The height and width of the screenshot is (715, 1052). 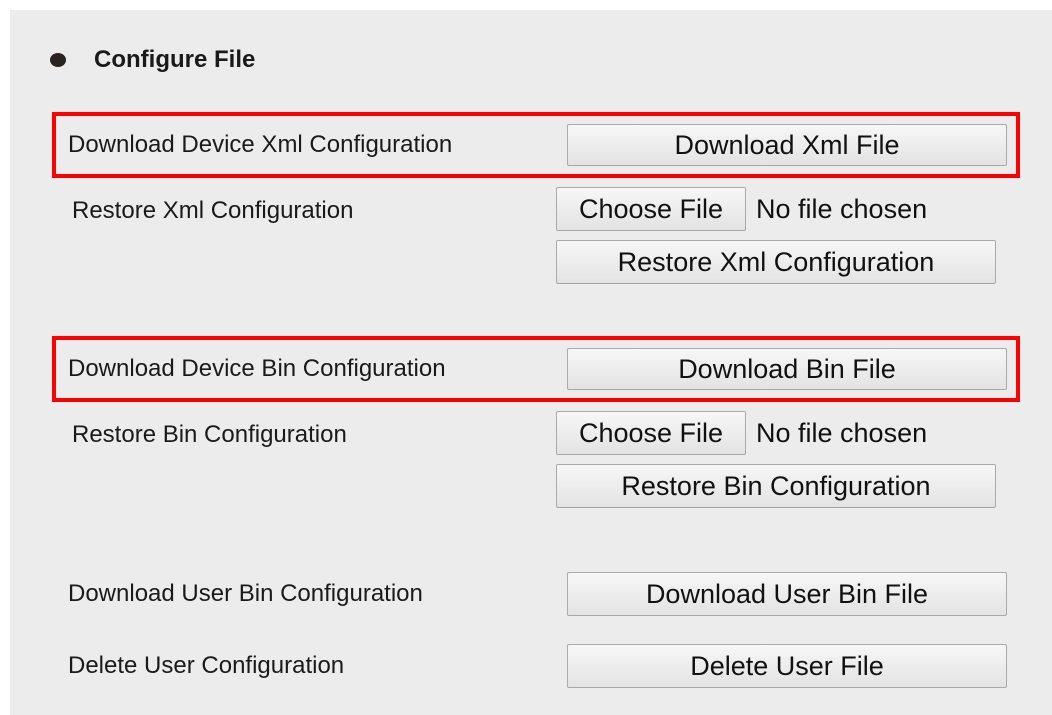 I want to click on bin-download-label: Download Device Bin Configuration, so click(x=257, y=368).